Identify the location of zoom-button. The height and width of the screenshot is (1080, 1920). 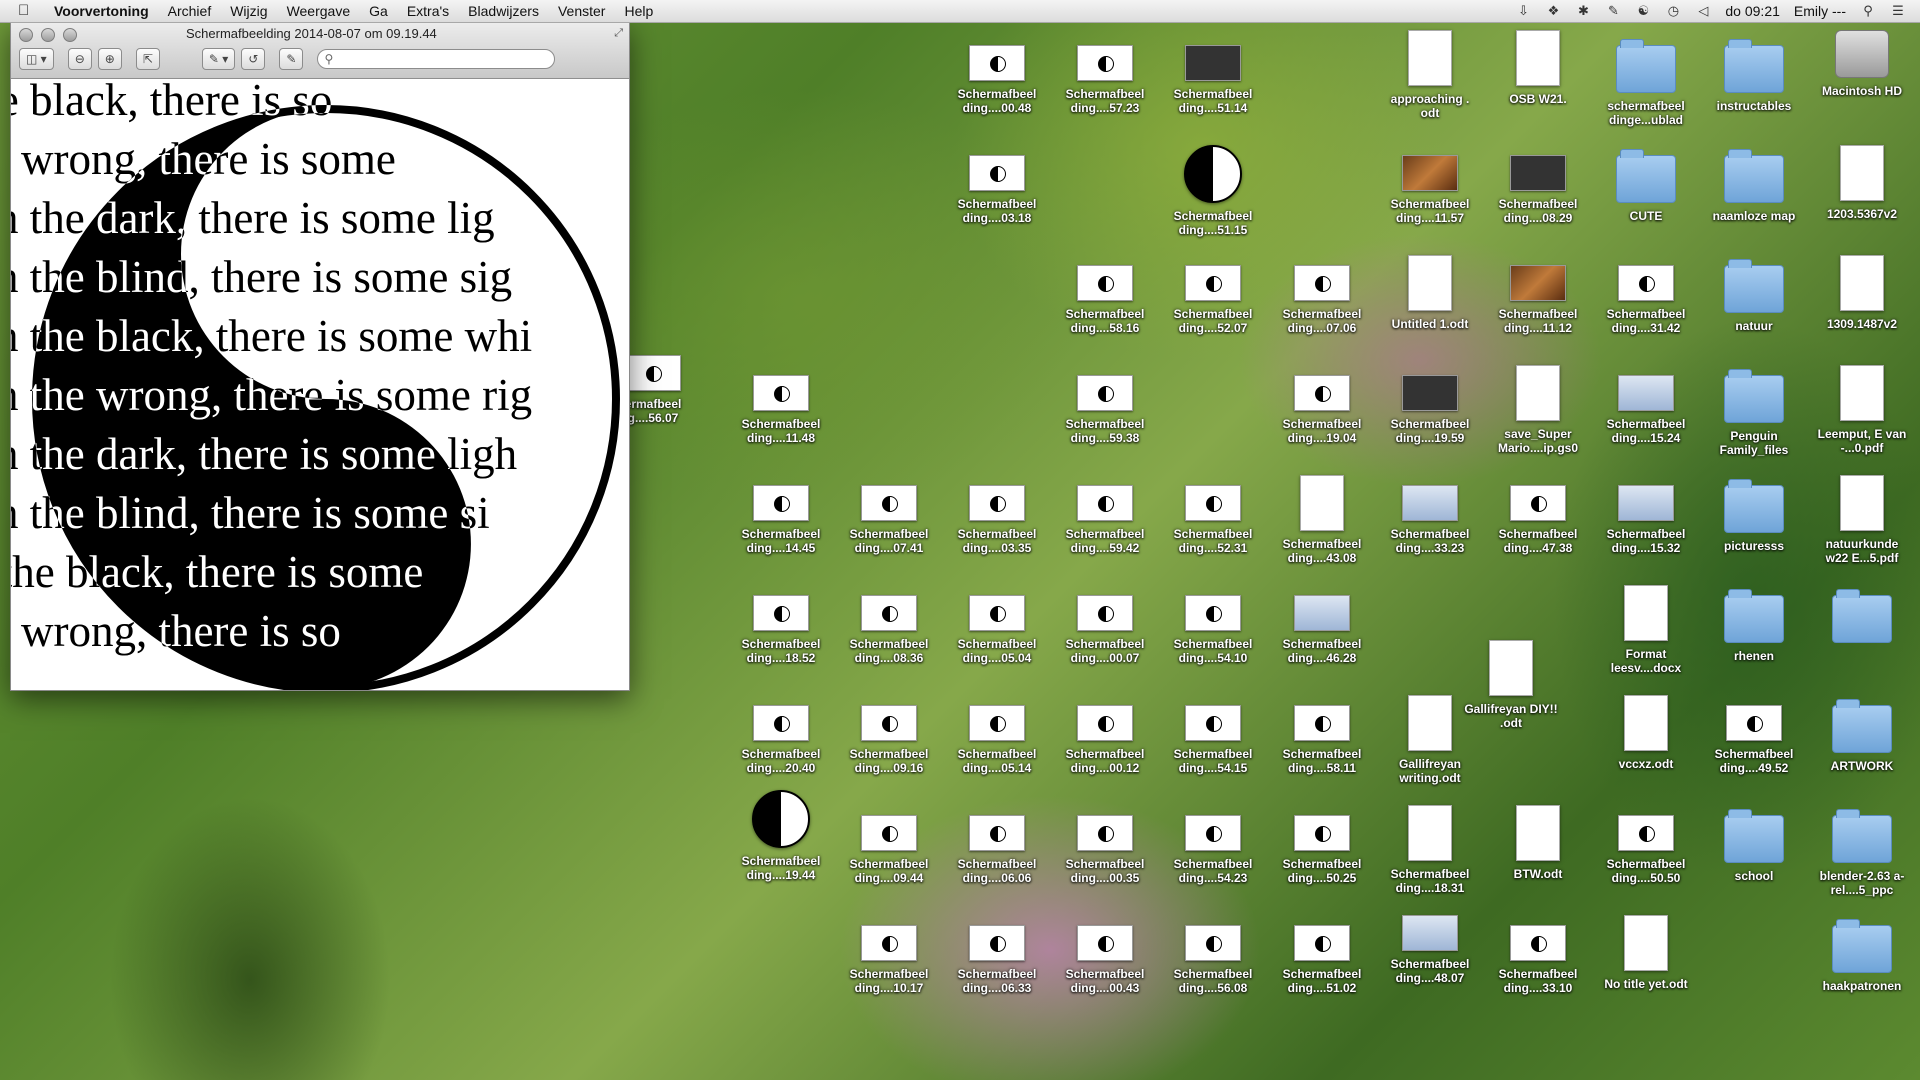
(70, 35).